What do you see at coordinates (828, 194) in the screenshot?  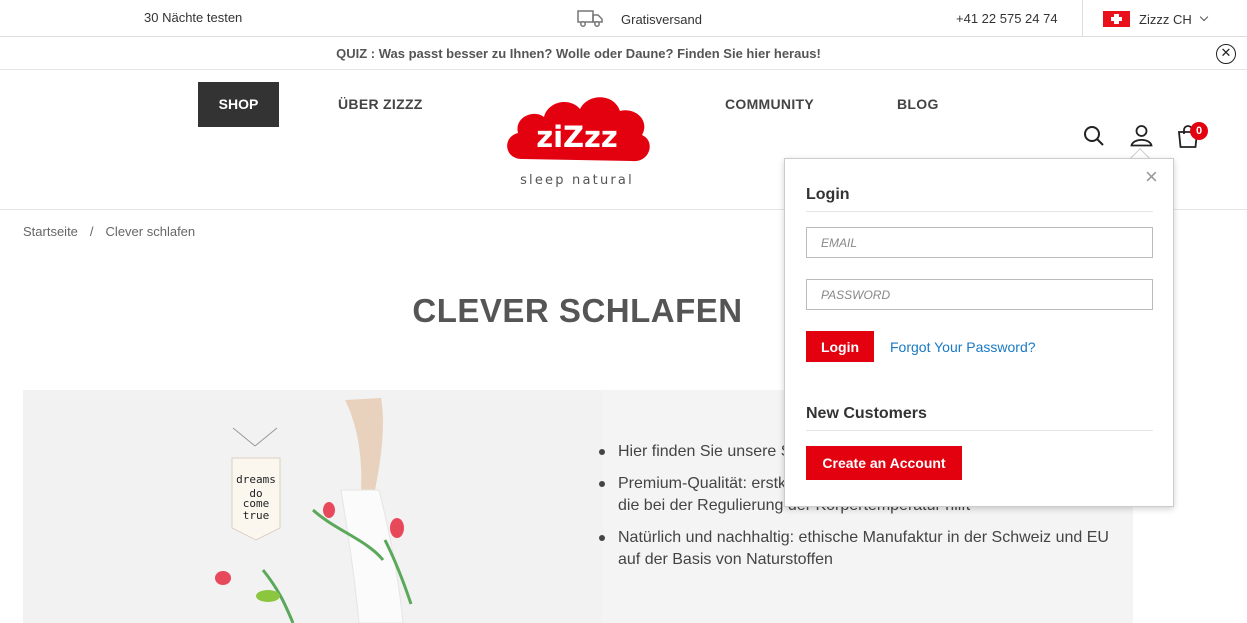 I see `login-heading: Login` at bounding box center [828, 194].